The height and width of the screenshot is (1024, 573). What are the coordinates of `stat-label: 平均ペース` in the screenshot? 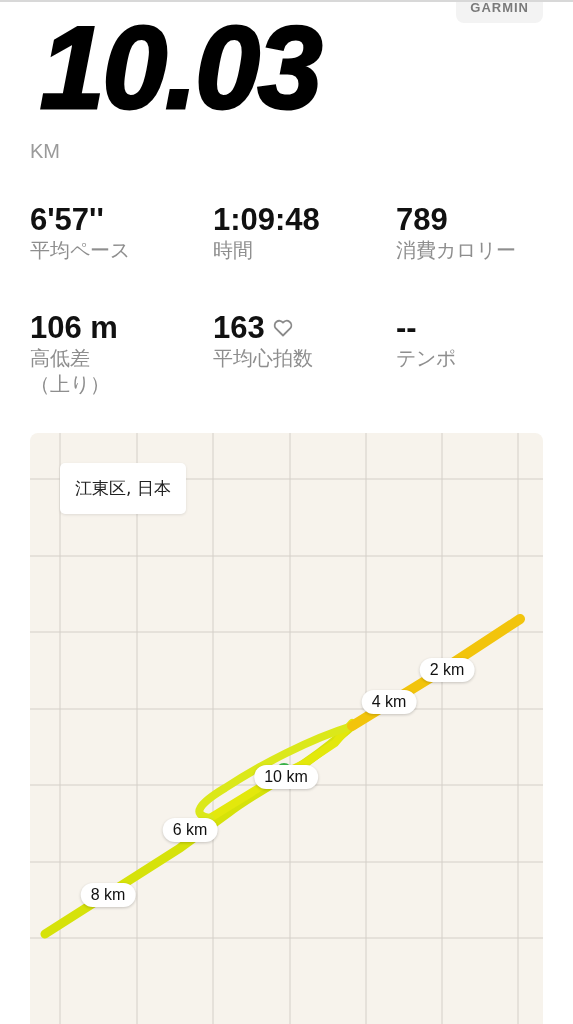 It's located at (80, 250).